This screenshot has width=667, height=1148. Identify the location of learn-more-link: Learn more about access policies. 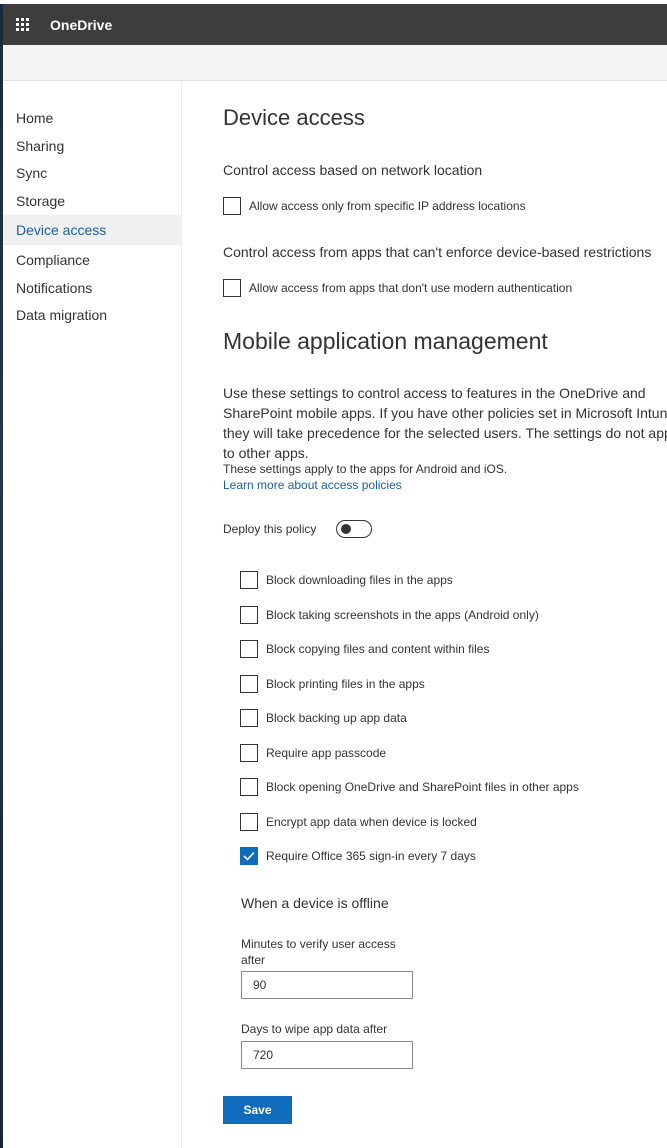
(312, 485).